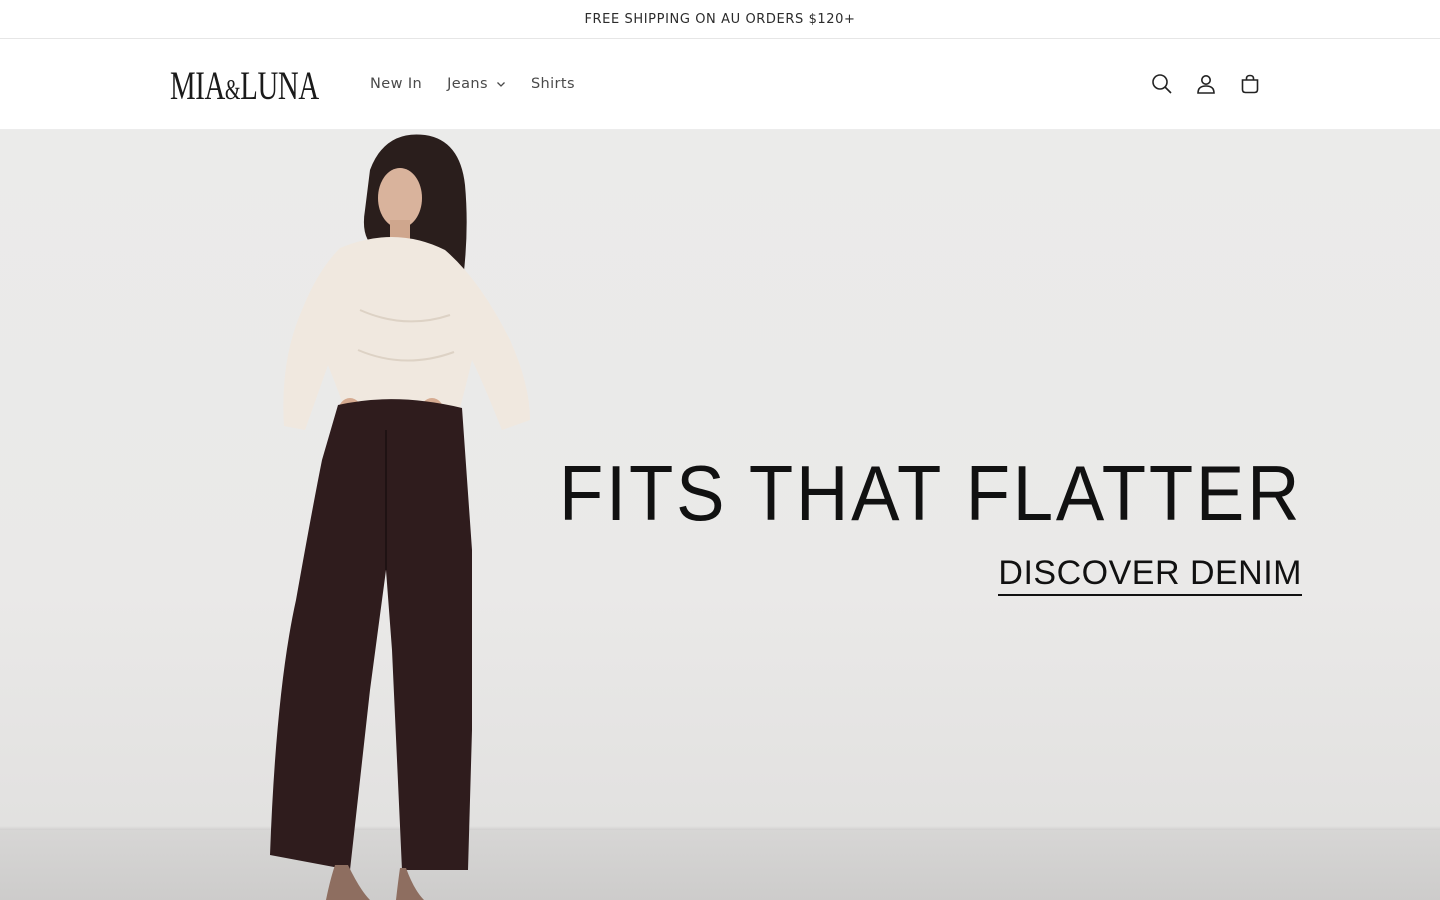  What do you see at coordinates (501, 84) in the screenshot?
I see `chevron-down-icon` at bounding box center [501, 84].